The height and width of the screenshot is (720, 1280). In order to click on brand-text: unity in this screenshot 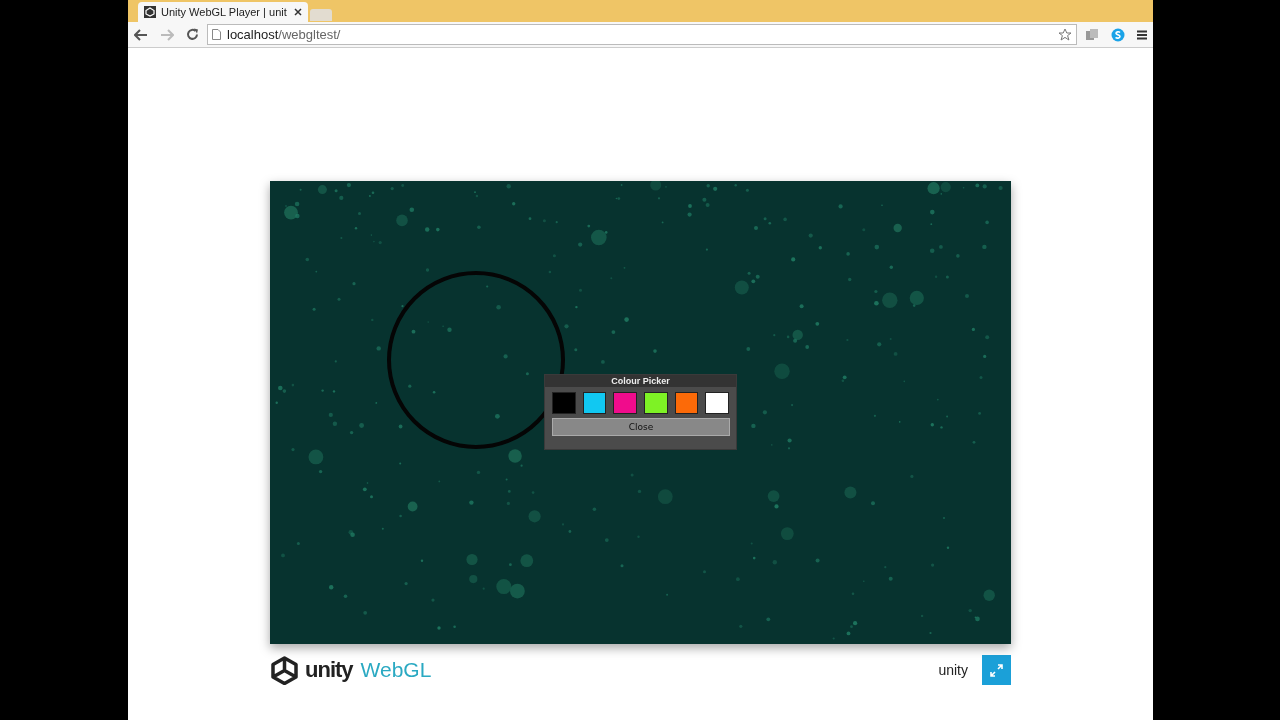, I will do `click(953, 670)`.